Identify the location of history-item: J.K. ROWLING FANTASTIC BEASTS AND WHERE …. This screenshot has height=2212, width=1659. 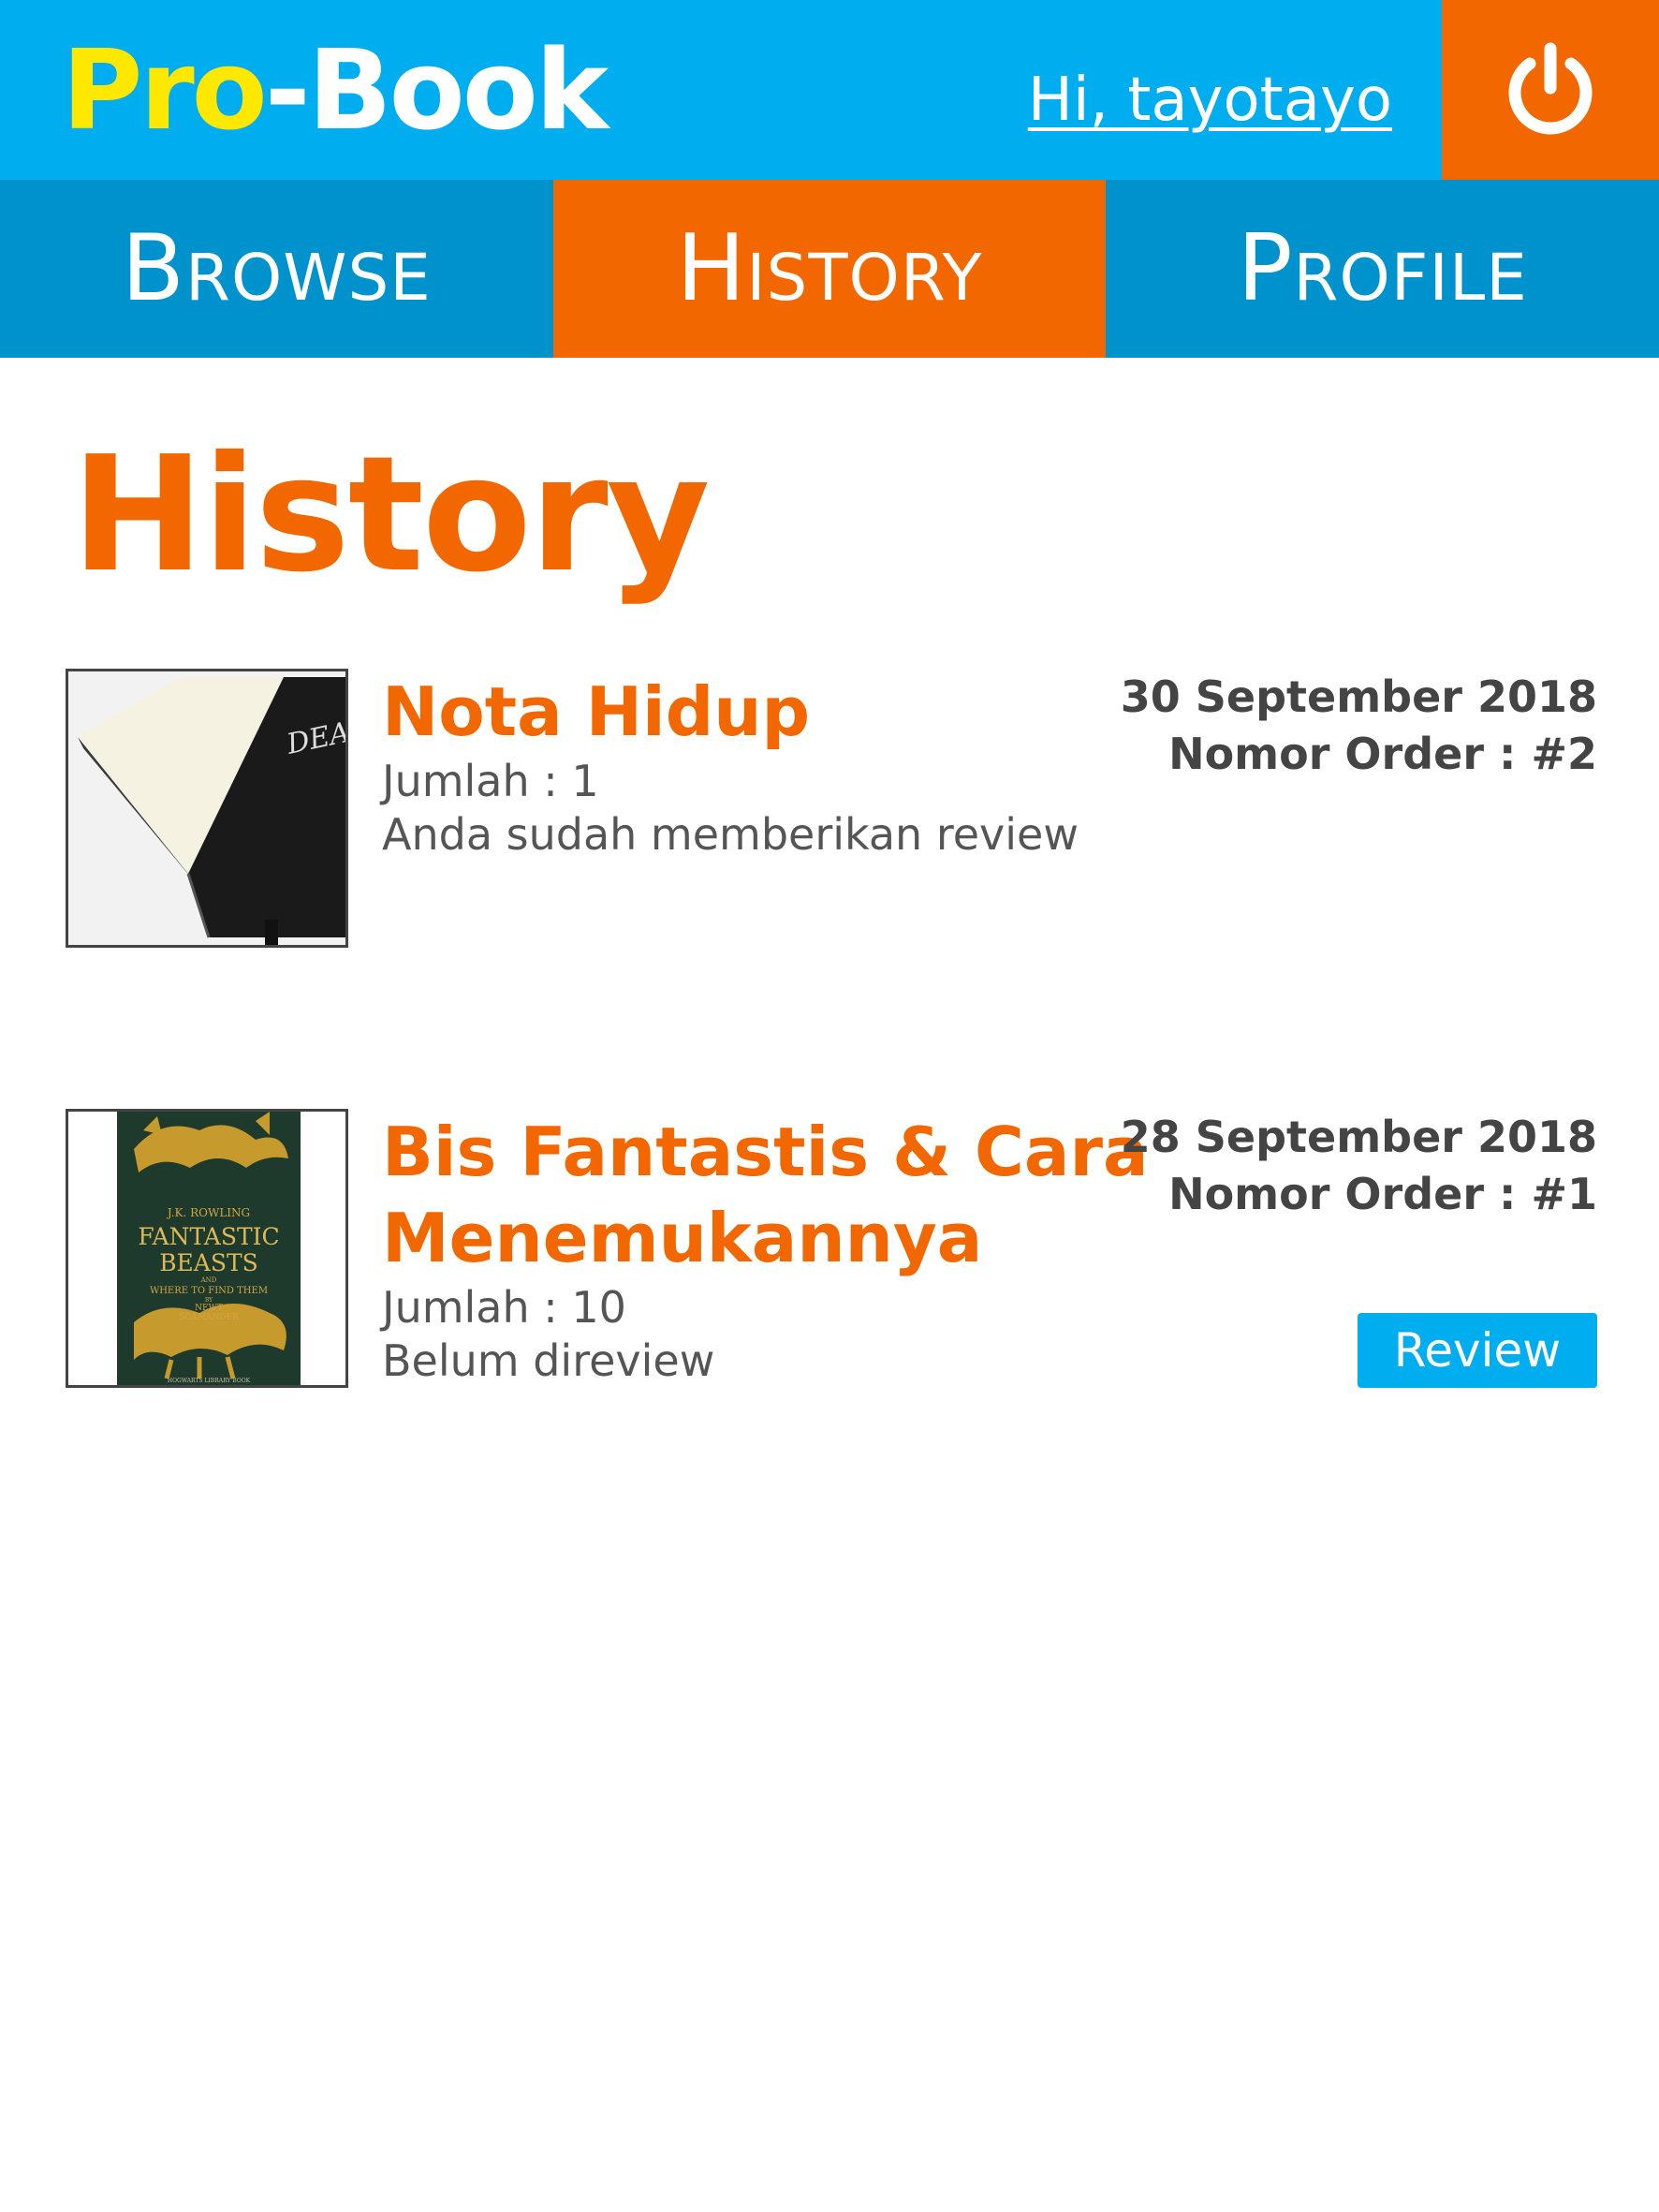
(831, 1249).